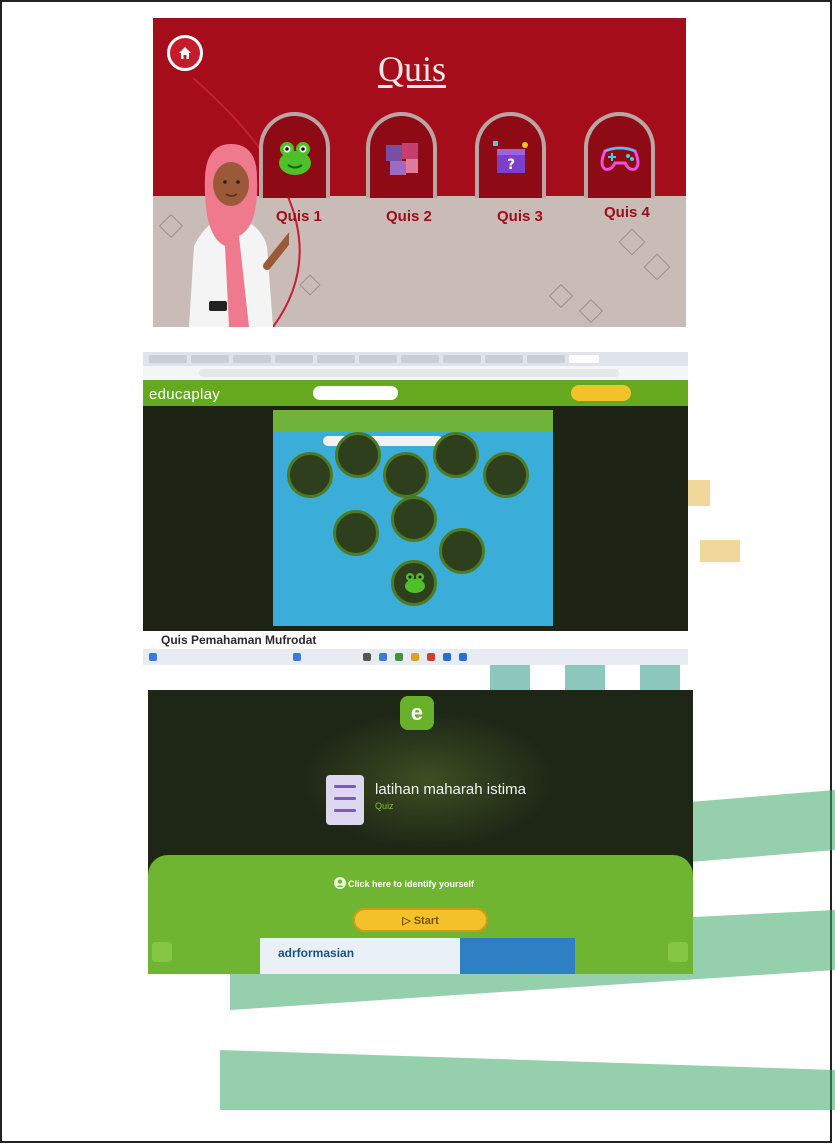 The image size is (835, 1146). Describe the element at coordinates (360, 956) in the screenshot. I see `ad-left-panel: adrformasian` at that location.